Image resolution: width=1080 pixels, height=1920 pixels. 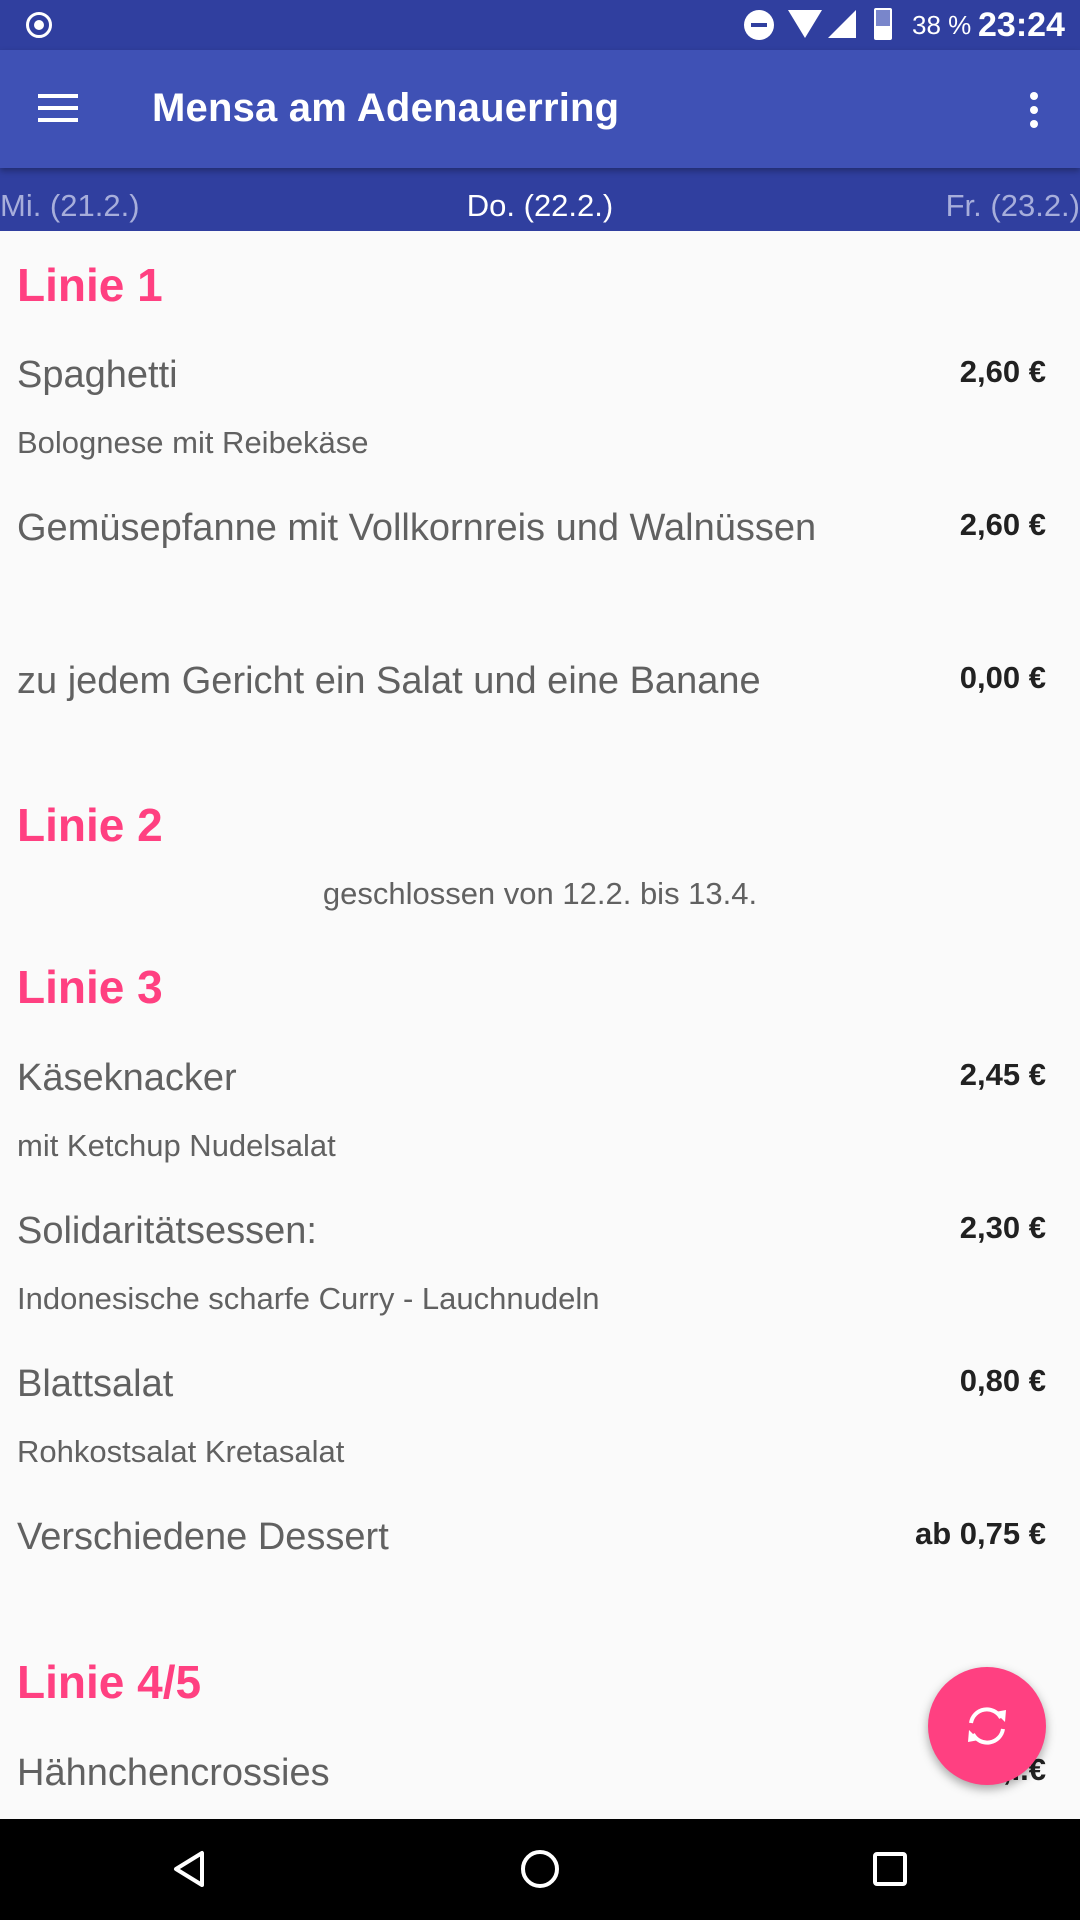 I want to click on closed-note: geschlossen von 12.2. bis 13.4., so click(x=540, y=893).